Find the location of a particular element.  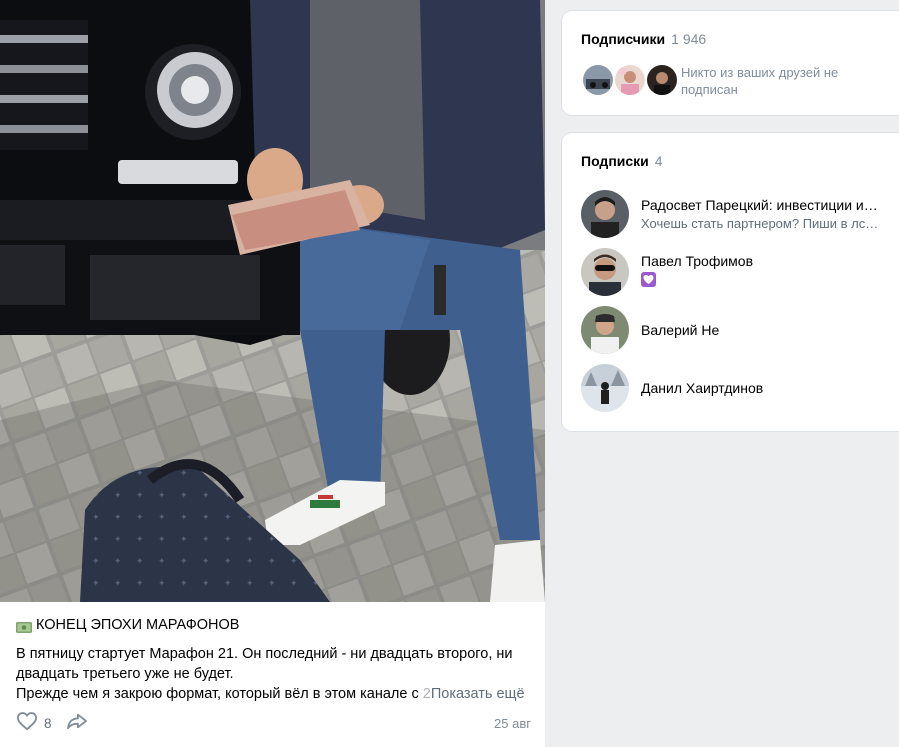

share-icon is located at coordinates (77, 723).